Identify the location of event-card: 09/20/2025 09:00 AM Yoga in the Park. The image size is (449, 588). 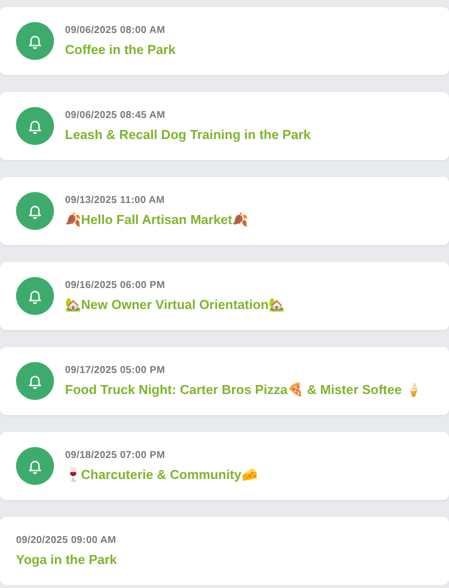
(224, 551).